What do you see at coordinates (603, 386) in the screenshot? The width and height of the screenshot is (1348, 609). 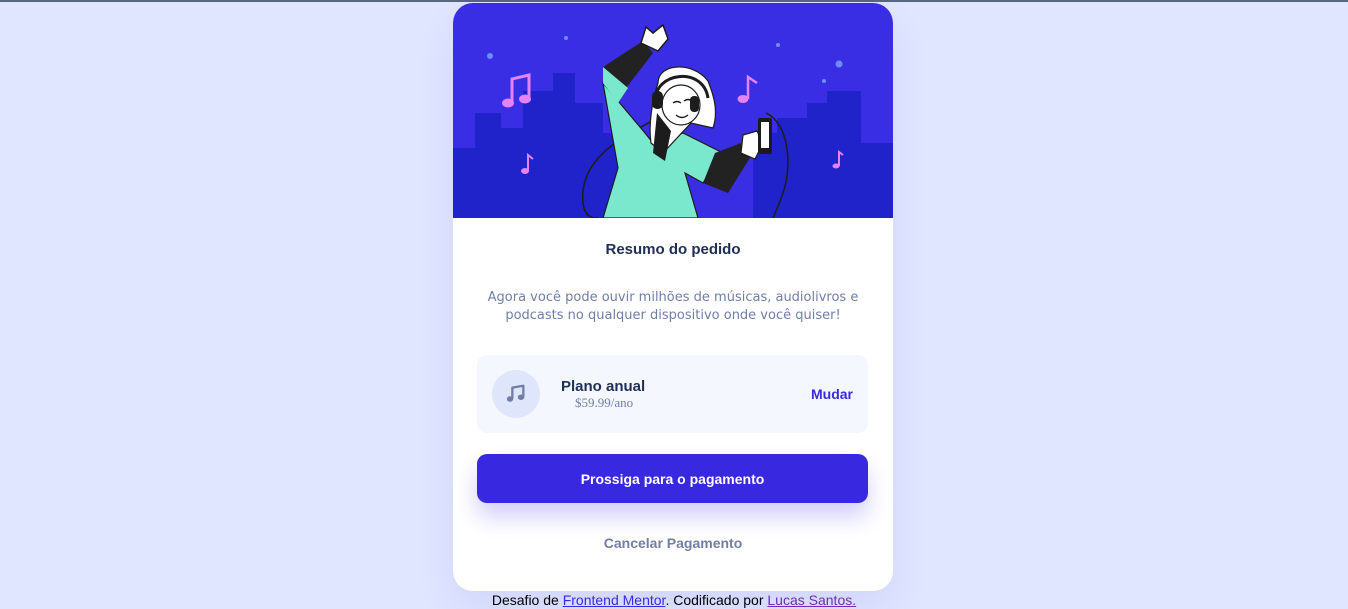 I see `plan-name: Plano anual` at bounding box center [603, 386].